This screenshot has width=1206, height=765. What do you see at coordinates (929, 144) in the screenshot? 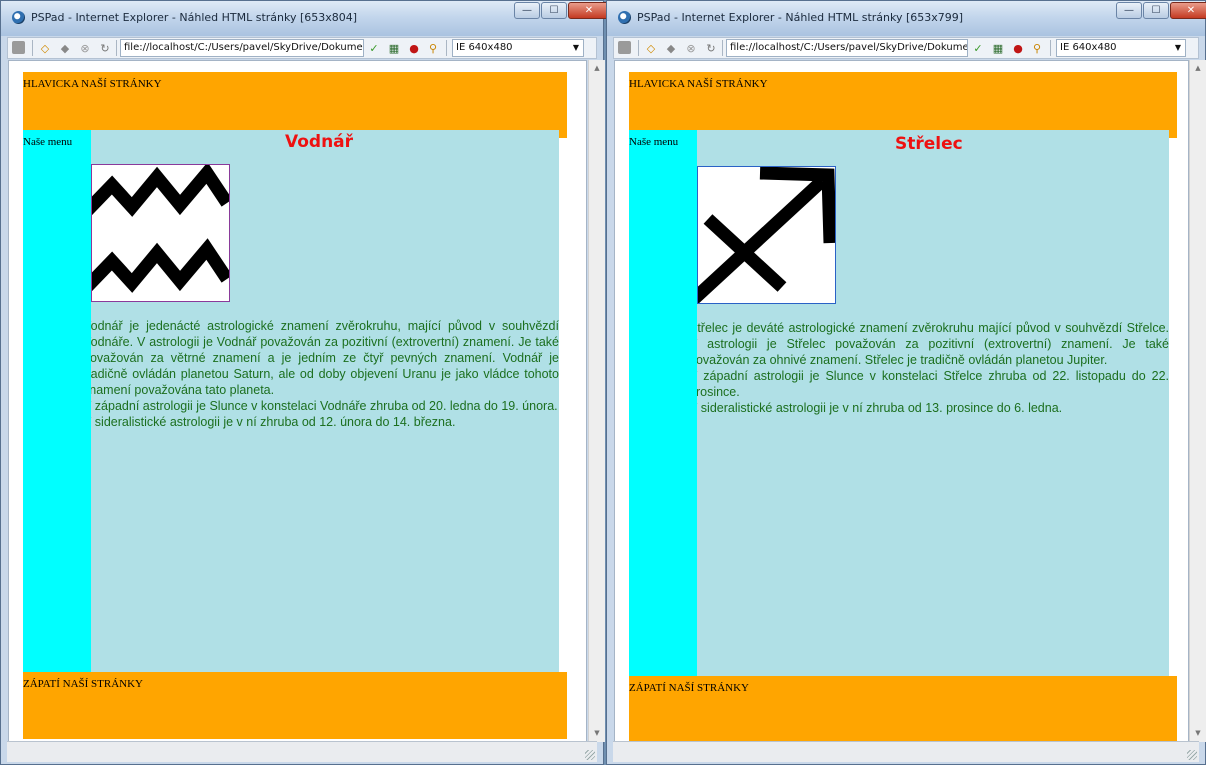
I see `page-heading: Střelec` at bounding box center [929, 144].